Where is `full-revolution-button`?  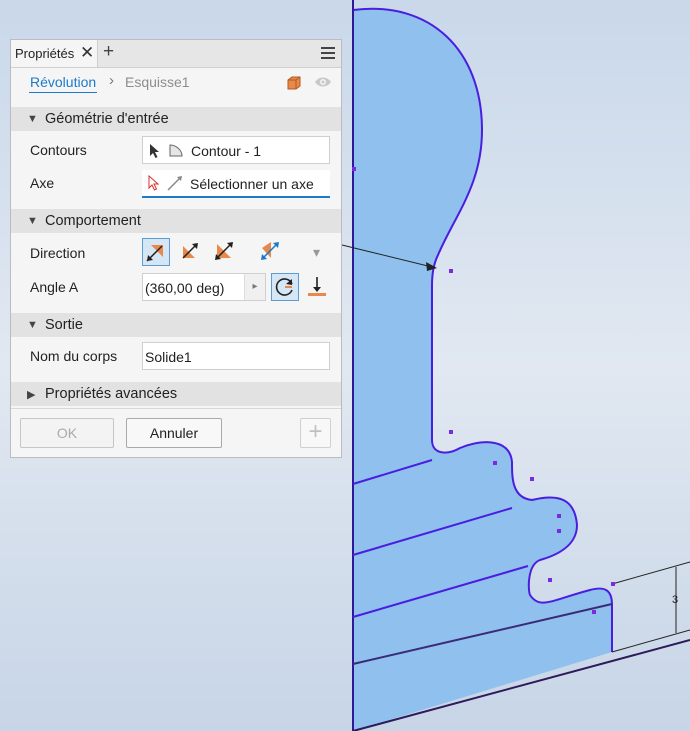 full-revolution-button is located at coordinates (285, 287).